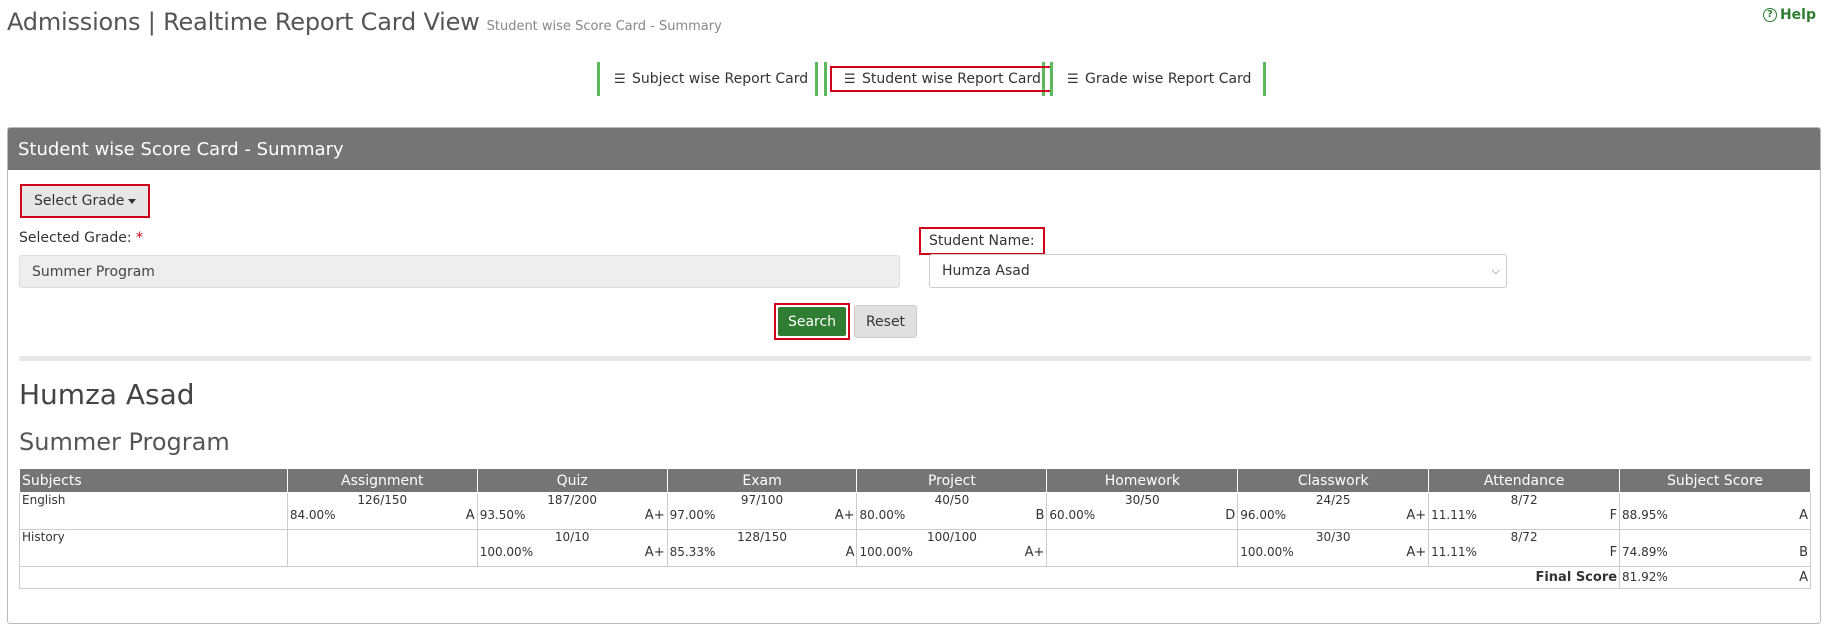  I want to click on score-percent: 80.00%, so click(882, 515).